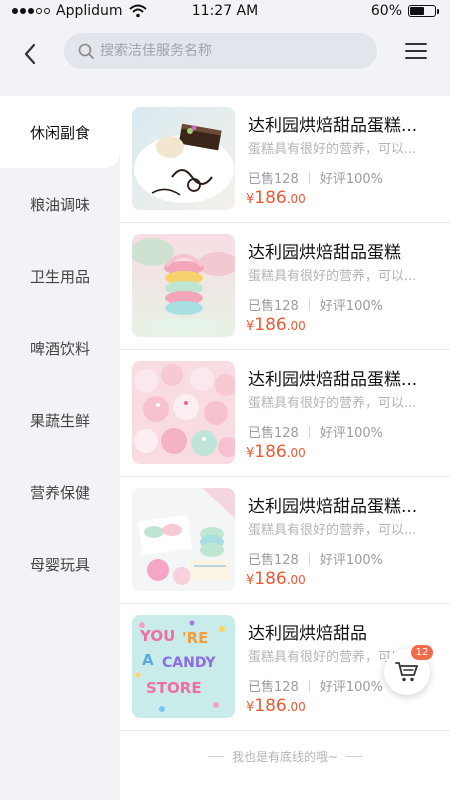  What do you see at coordinates (422, 652) in the screenshot?
I see `cart-badge: 12` at bounding box center [422, 652].